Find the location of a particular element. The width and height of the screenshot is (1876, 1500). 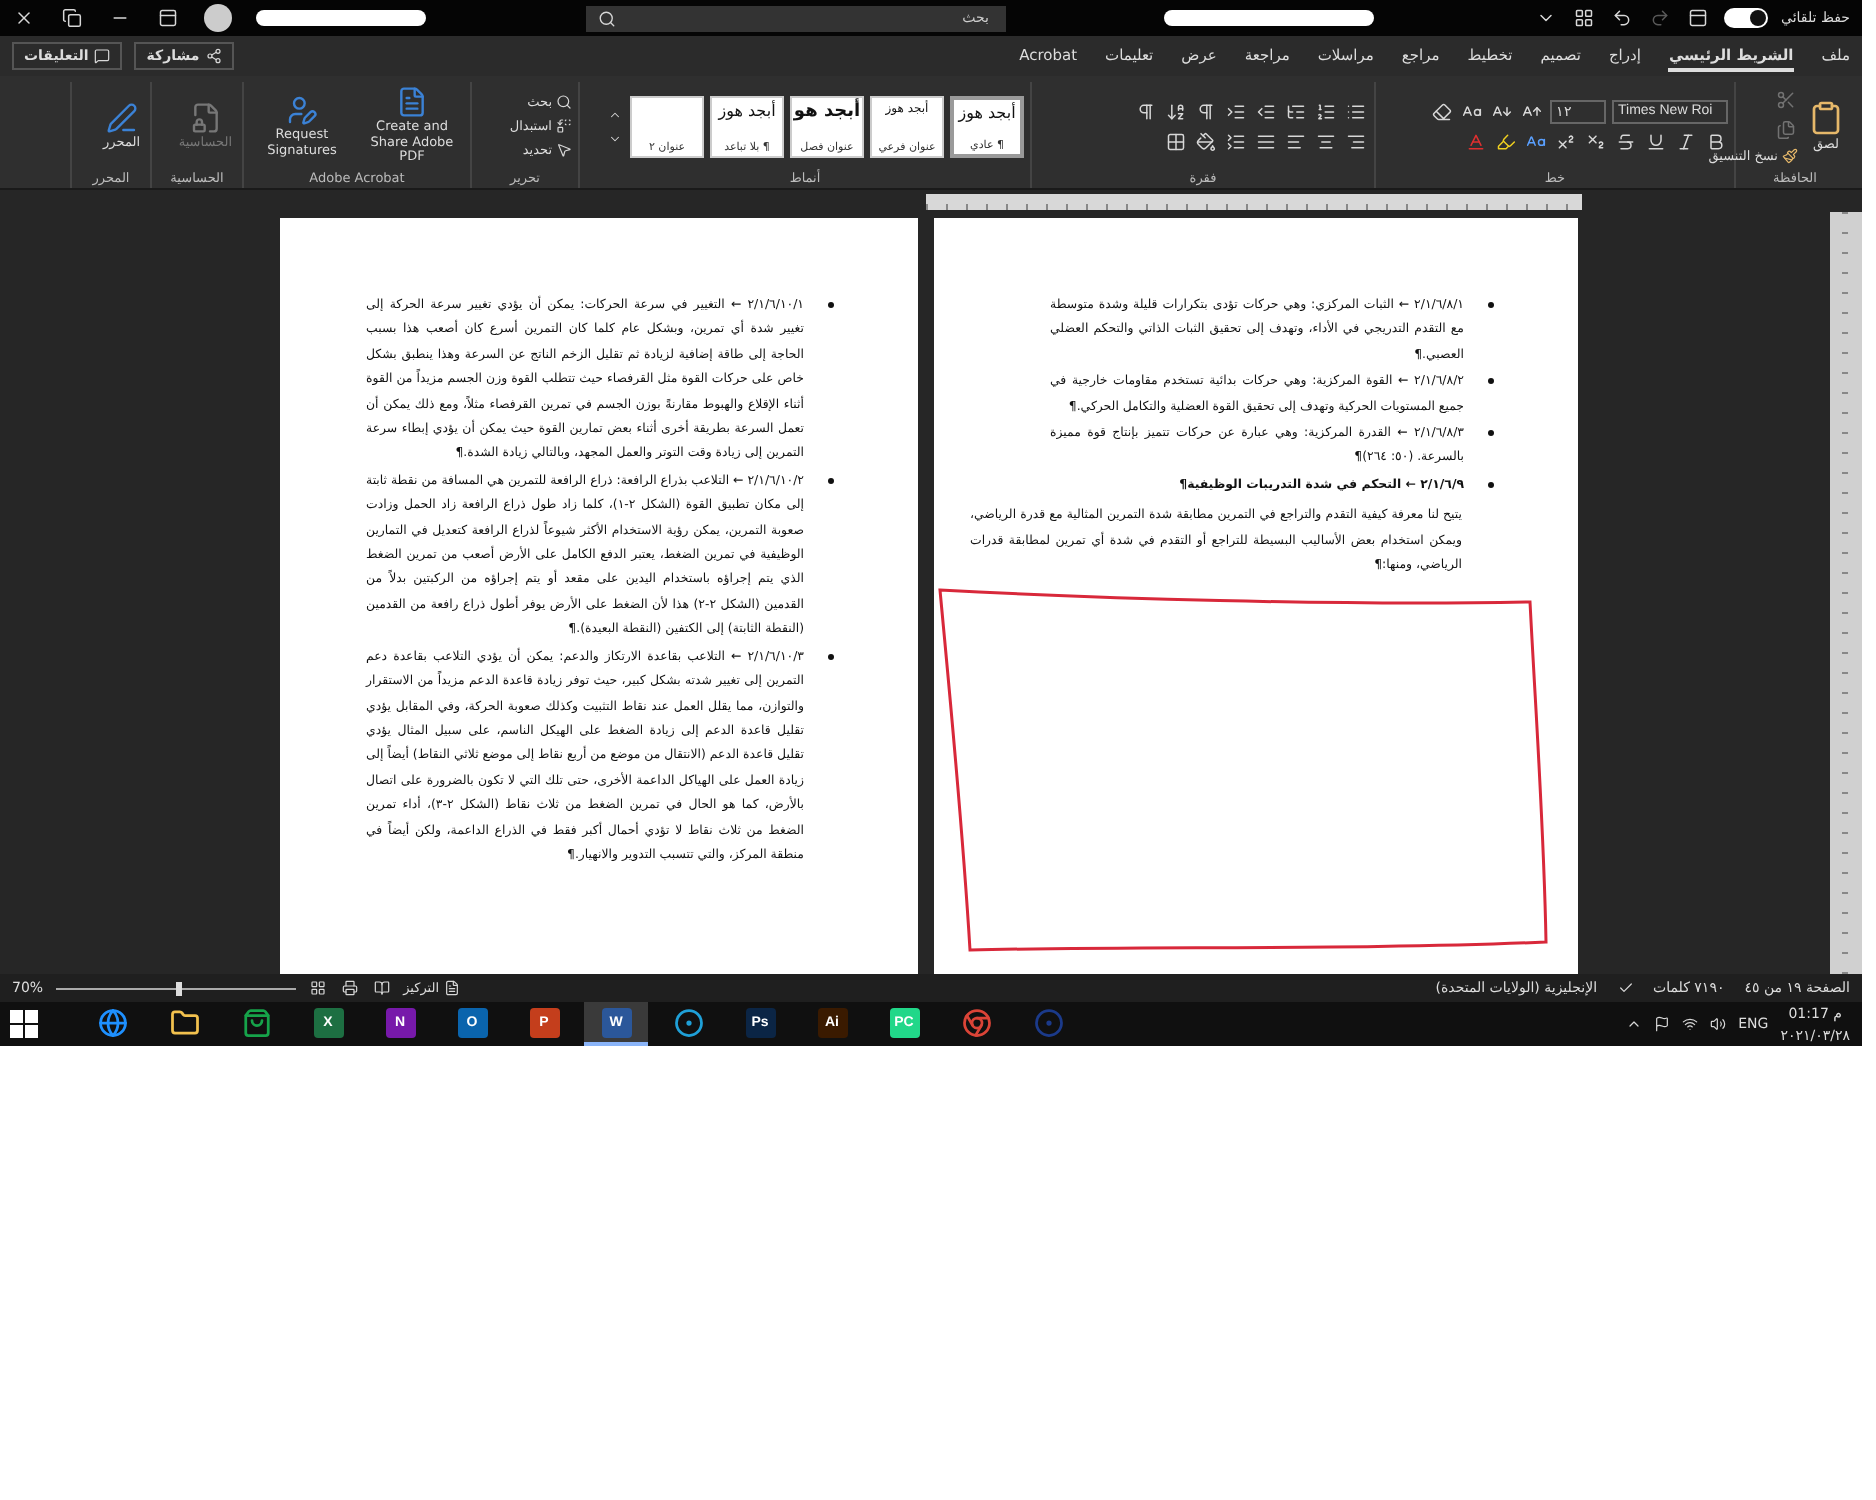

justify-button is located at coordinates (1266, 141).